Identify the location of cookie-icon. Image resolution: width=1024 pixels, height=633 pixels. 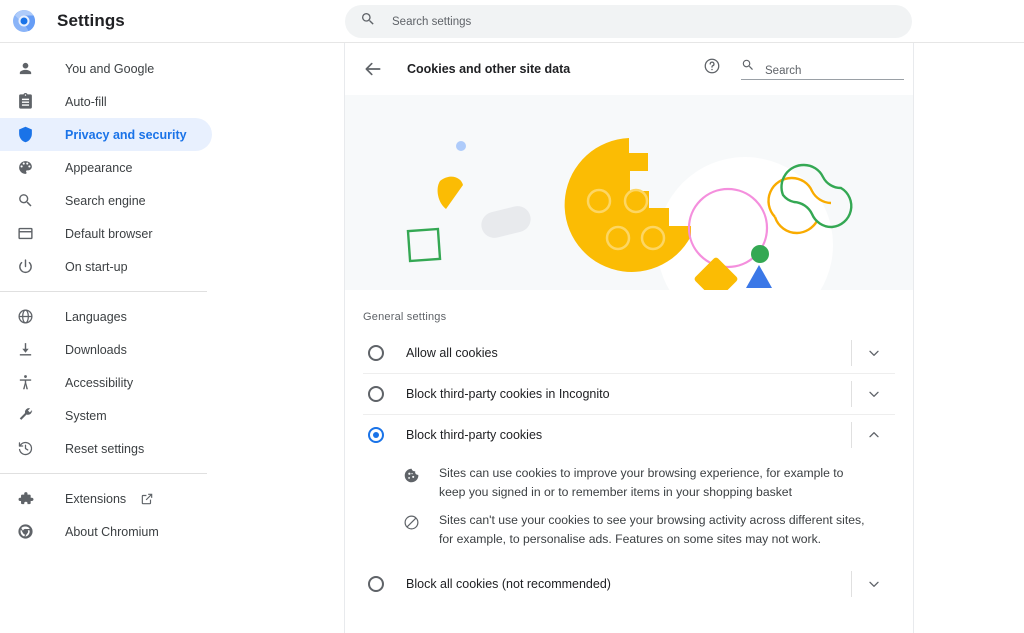
(411, 475).